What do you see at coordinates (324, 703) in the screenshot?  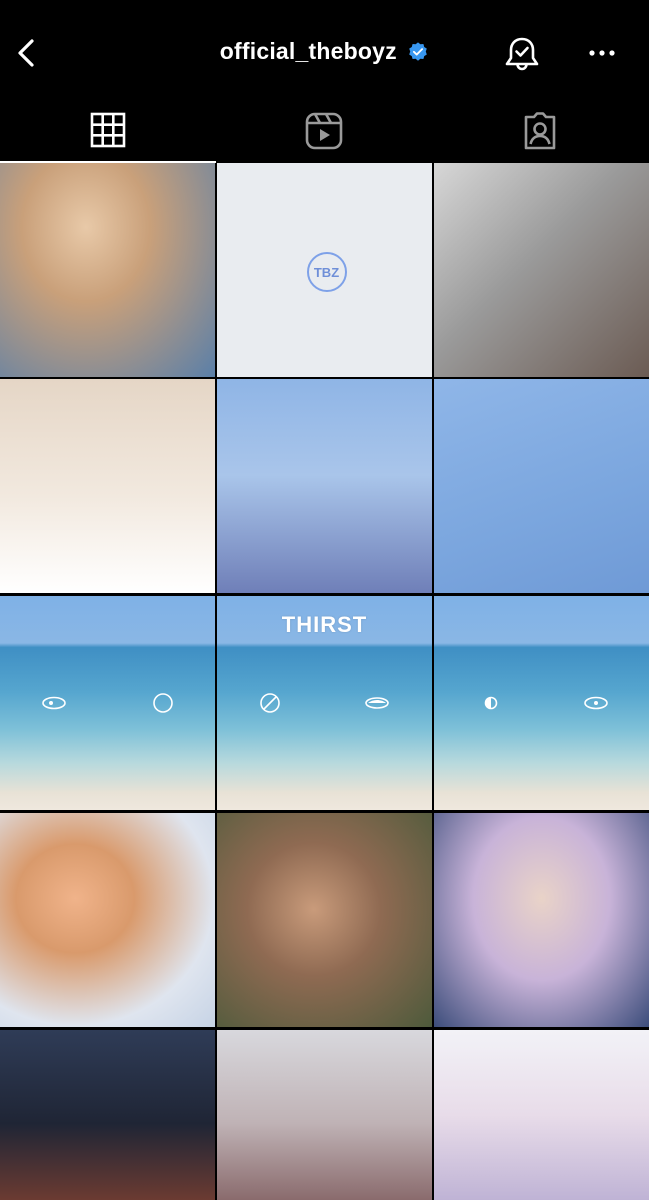 I see `post-tile: THIRST` at bounding box center [324, 703].